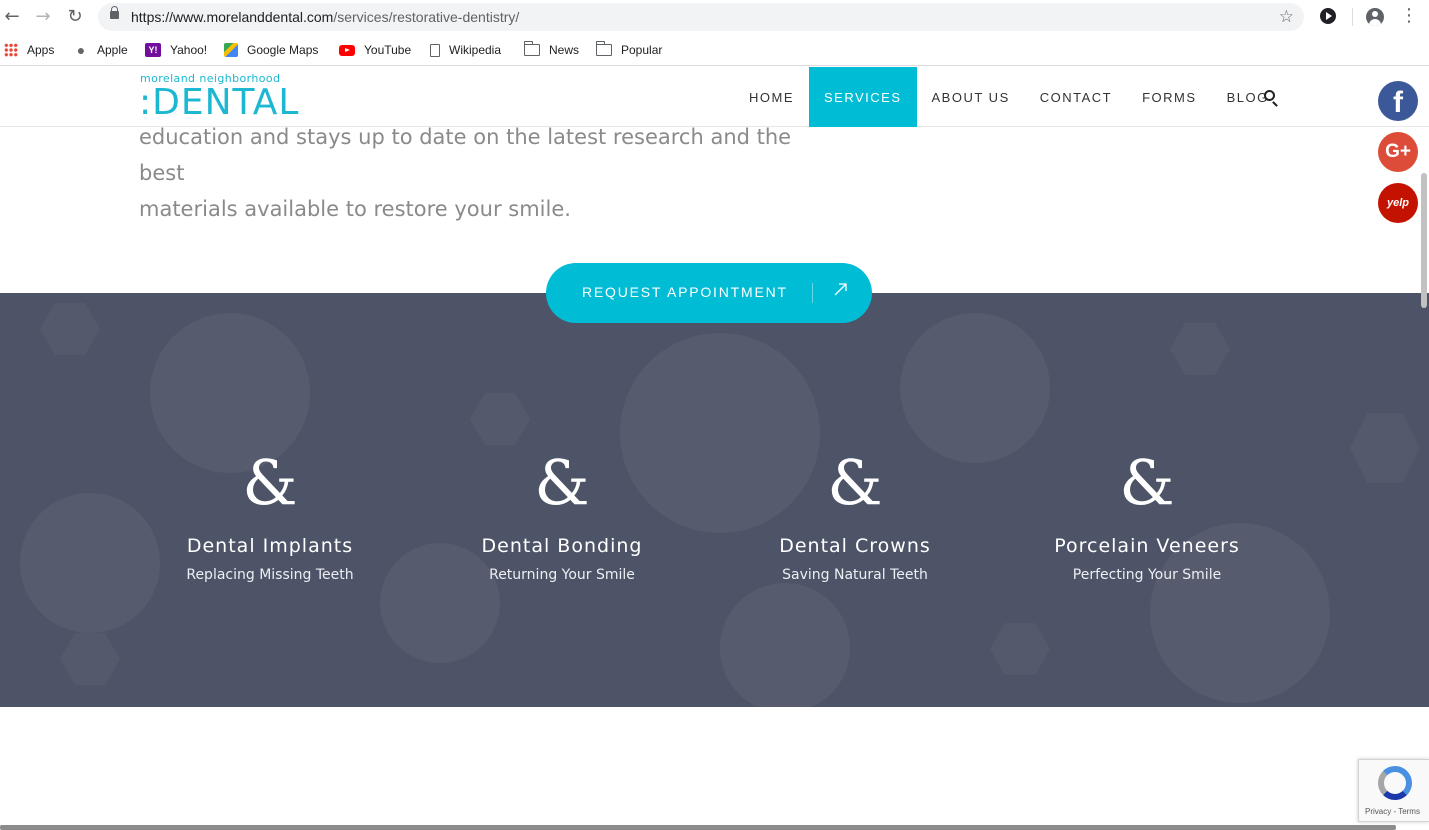 This screenshot has height=830, width=1429. I want to click on google-plus-glyph: G+, so click(1398, 151).